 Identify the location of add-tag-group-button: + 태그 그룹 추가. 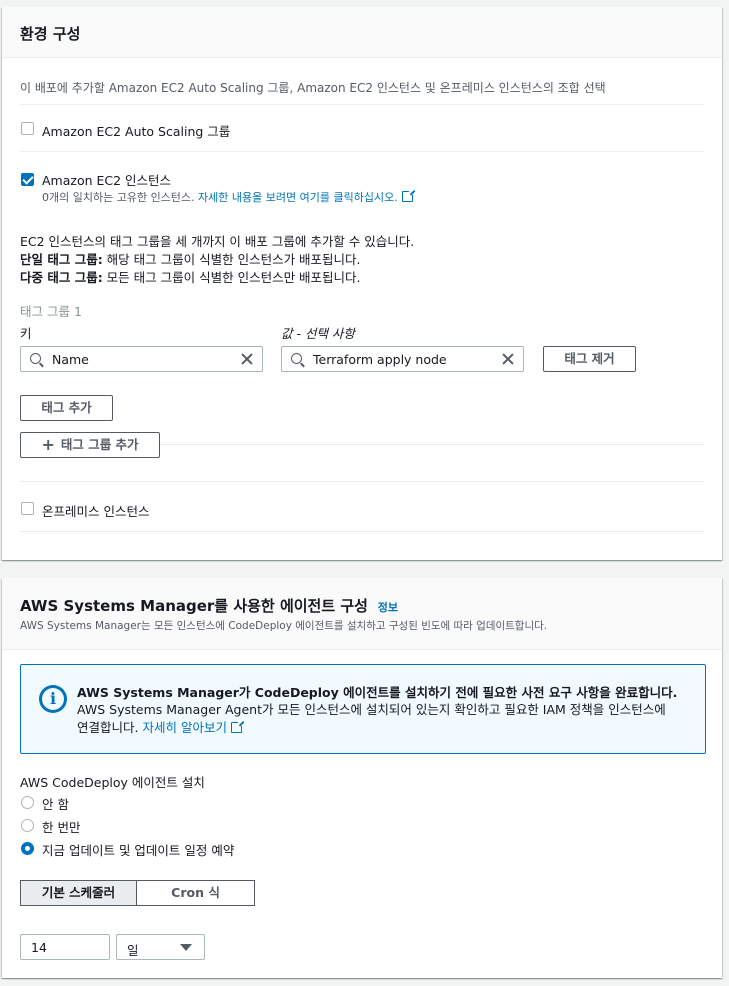
(90, 445).